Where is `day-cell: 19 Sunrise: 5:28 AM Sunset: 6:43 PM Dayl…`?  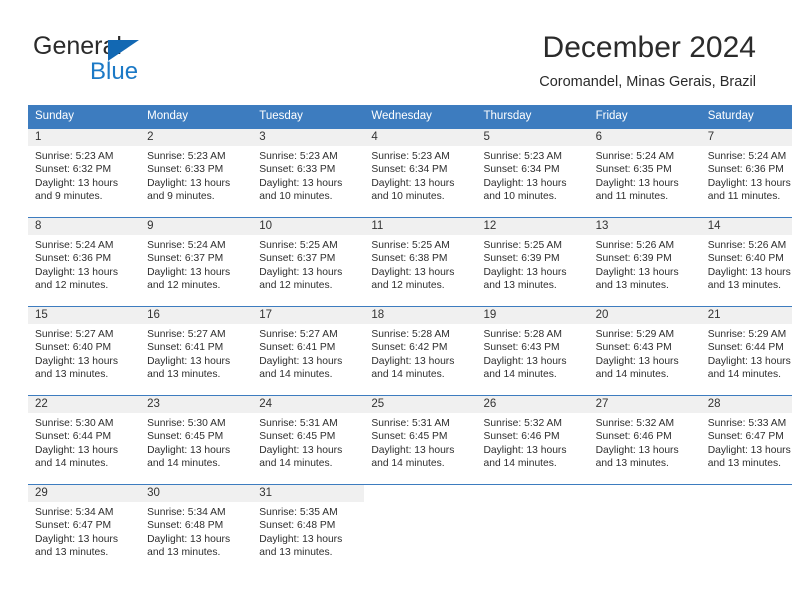 day-cell: 19 Sunrise: 5:28 AM Sunset: 6:43 PM Dayl… is located at coordinates (532, 351).